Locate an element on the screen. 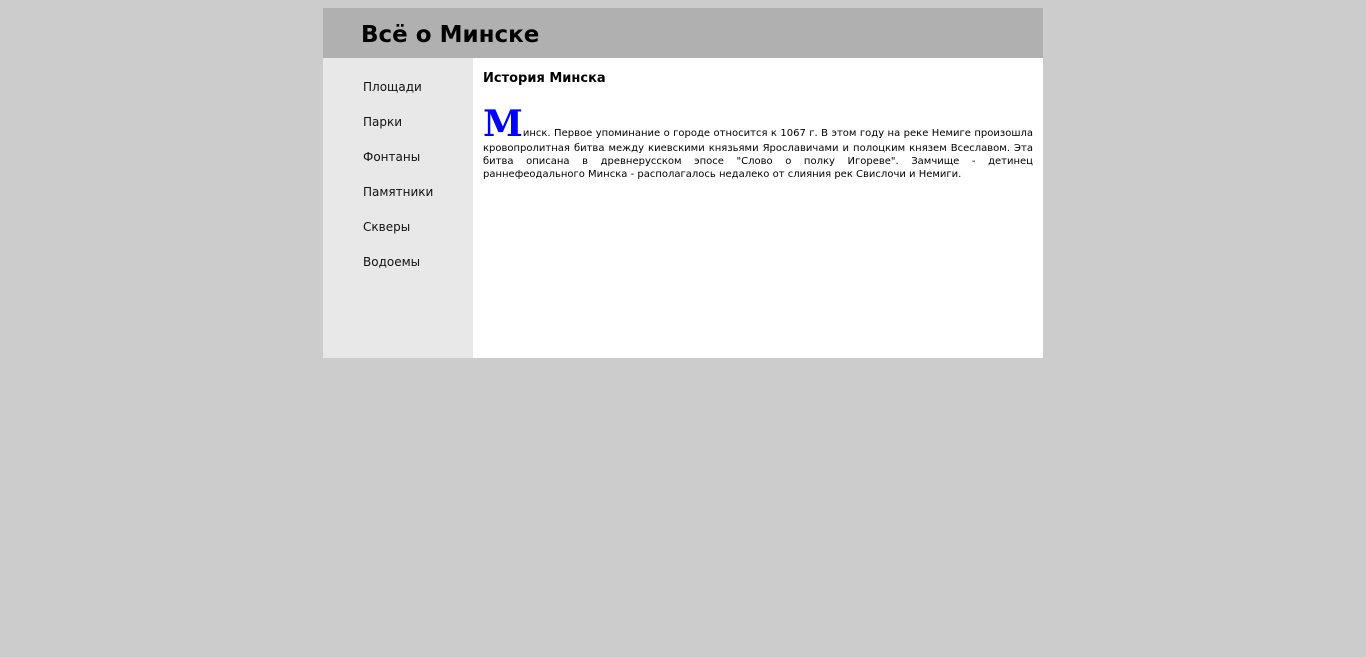 This screenshot has height=657, width=1366. site-title: Всё о Минске is located at coordinates (450, 35).